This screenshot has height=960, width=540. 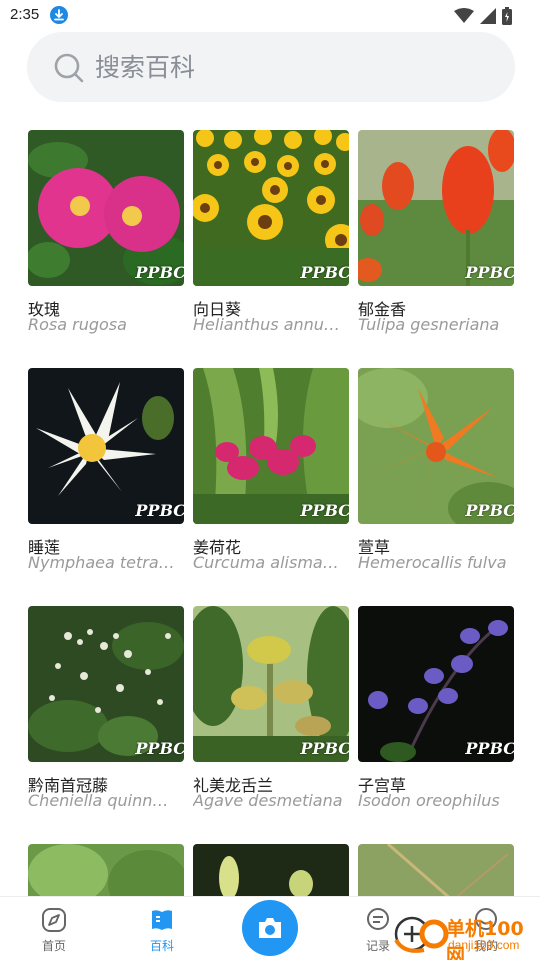 What do you see at coordinates (285, 67) in the screenshot?
I see `search-input` at bounding box center [285, 67].